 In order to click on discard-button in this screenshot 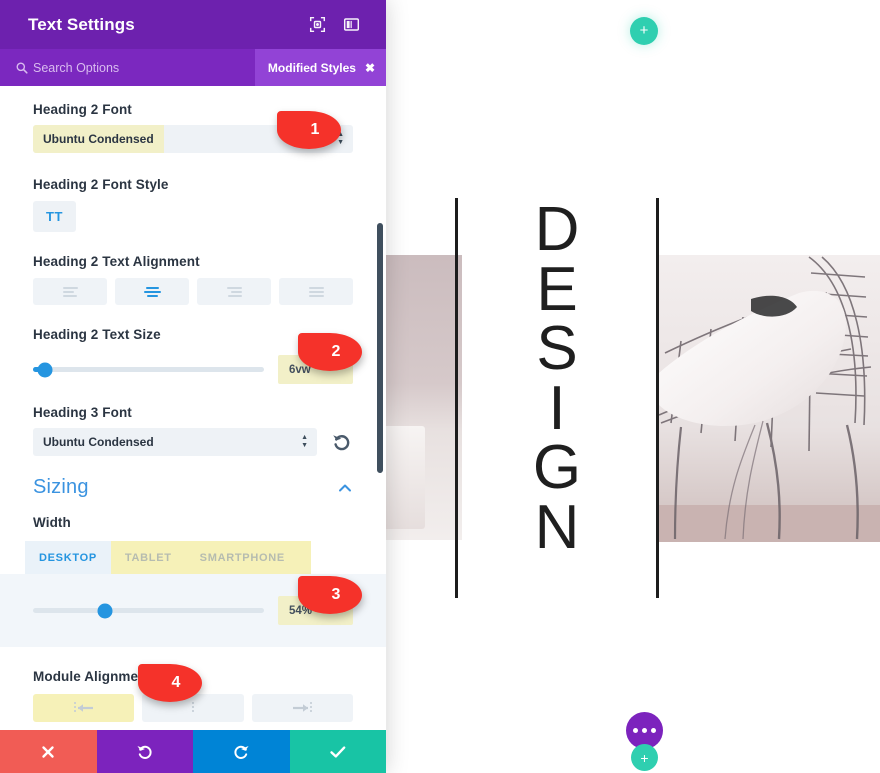, I will do `click(48, 751)`.